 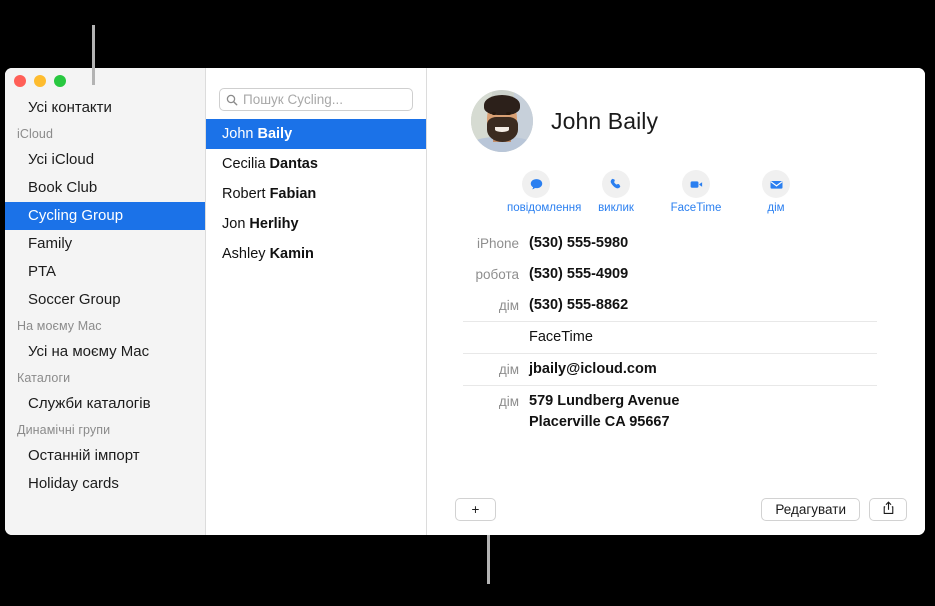 I want to click on contact-last-name: Herlihy, so click(x=274, y=224).